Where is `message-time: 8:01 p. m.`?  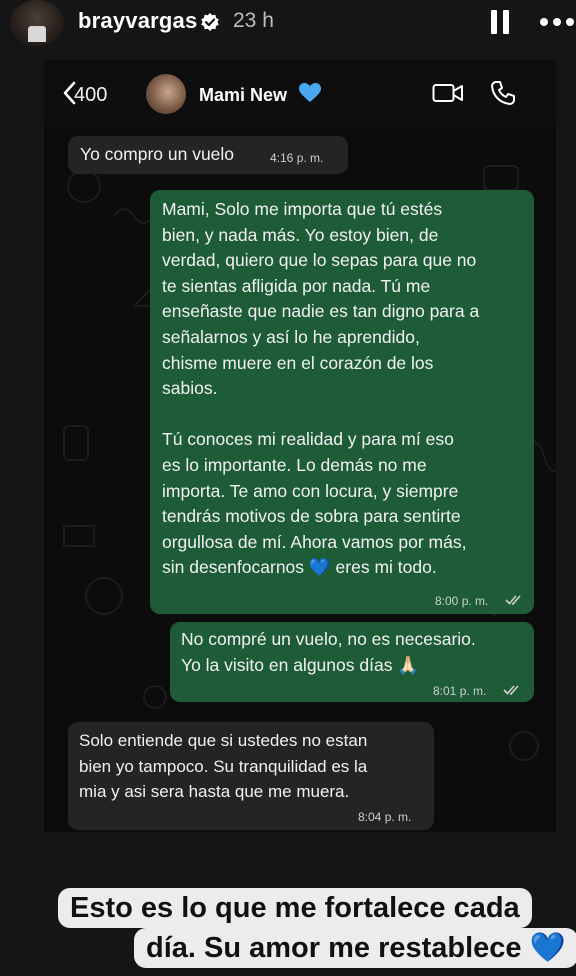
message-time: 8:01 p. m. is located at coordinates (460, 691).